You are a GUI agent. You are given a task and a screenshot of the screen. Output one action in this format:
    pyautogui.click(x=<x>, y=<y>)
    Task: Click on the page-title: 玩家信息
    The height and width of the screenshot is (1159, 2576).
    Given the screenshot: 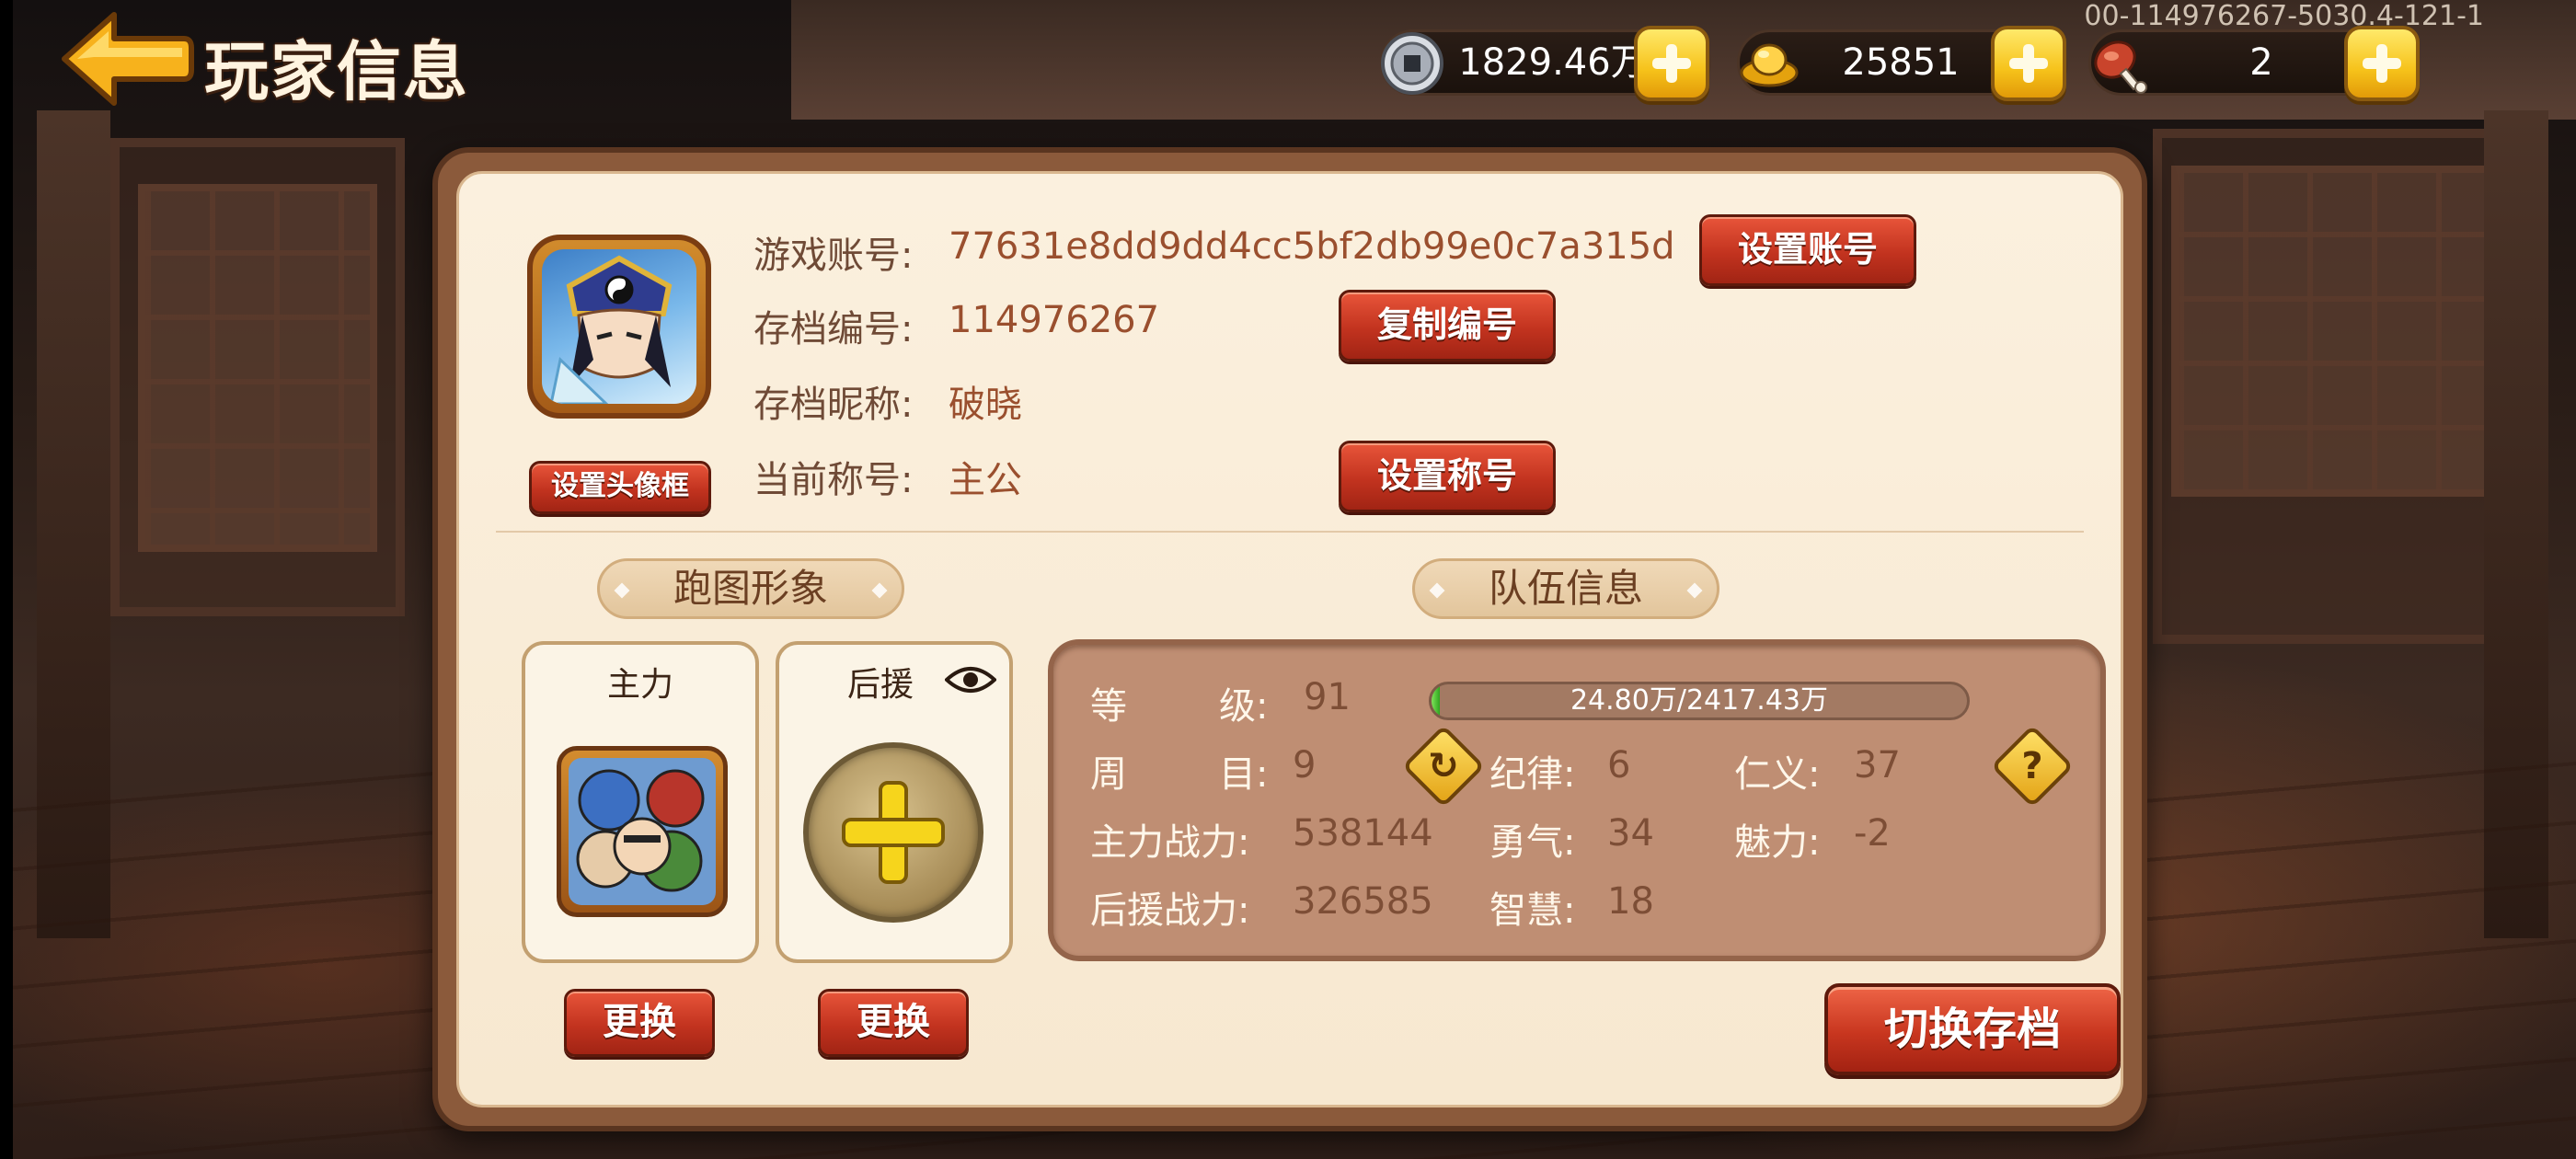 What is the action you would take?
    pyautogui.click(x=336, y=71)
    